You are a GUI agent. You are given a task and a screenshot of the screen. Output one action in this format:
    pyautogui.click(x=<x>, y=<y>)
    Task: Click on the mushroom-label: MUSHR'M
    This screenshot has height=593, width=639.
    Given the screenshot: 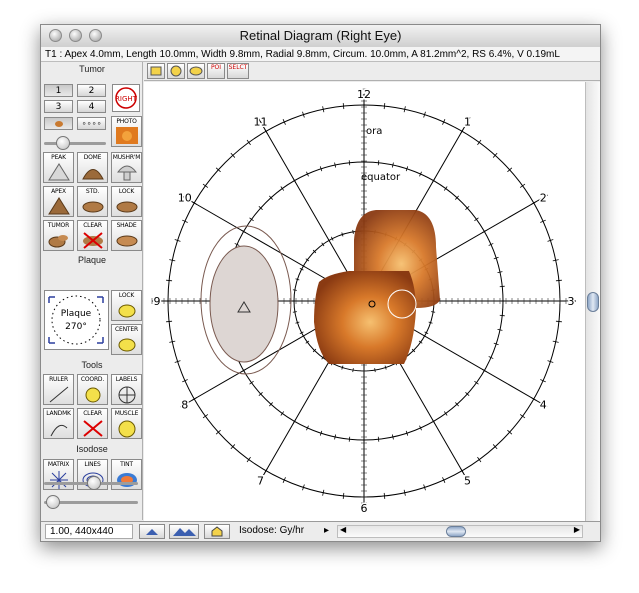 What is the action you would take?
    pyautogui.click(x=126, y=157)
    